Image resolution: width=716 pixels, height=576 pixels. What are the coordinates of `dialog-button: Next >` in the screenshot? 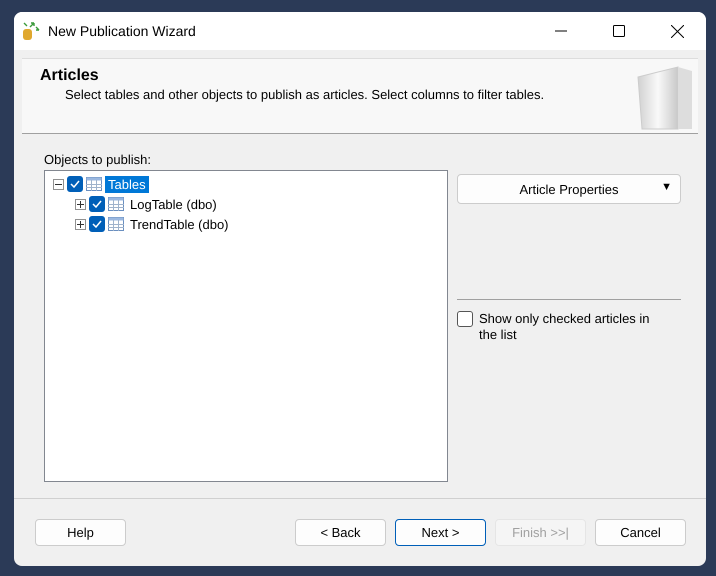 It's located at (440, 532).